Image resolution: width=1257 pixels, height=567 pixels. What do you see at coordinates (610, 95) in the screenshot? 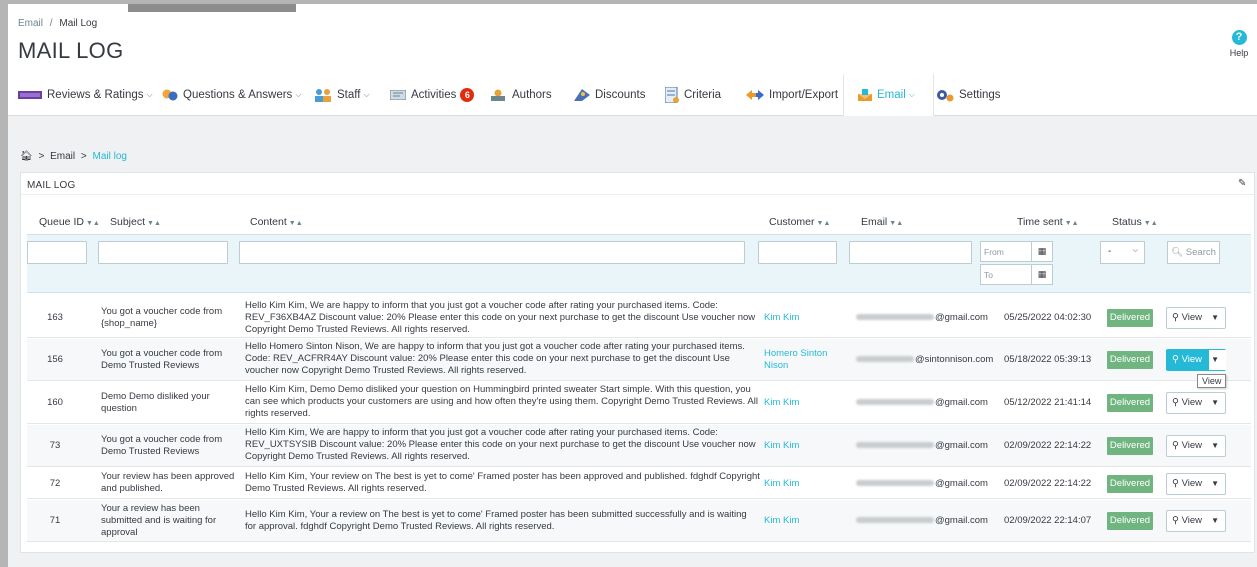
I see `tab-discounts: Discounts` at bounding box center [610, 95].